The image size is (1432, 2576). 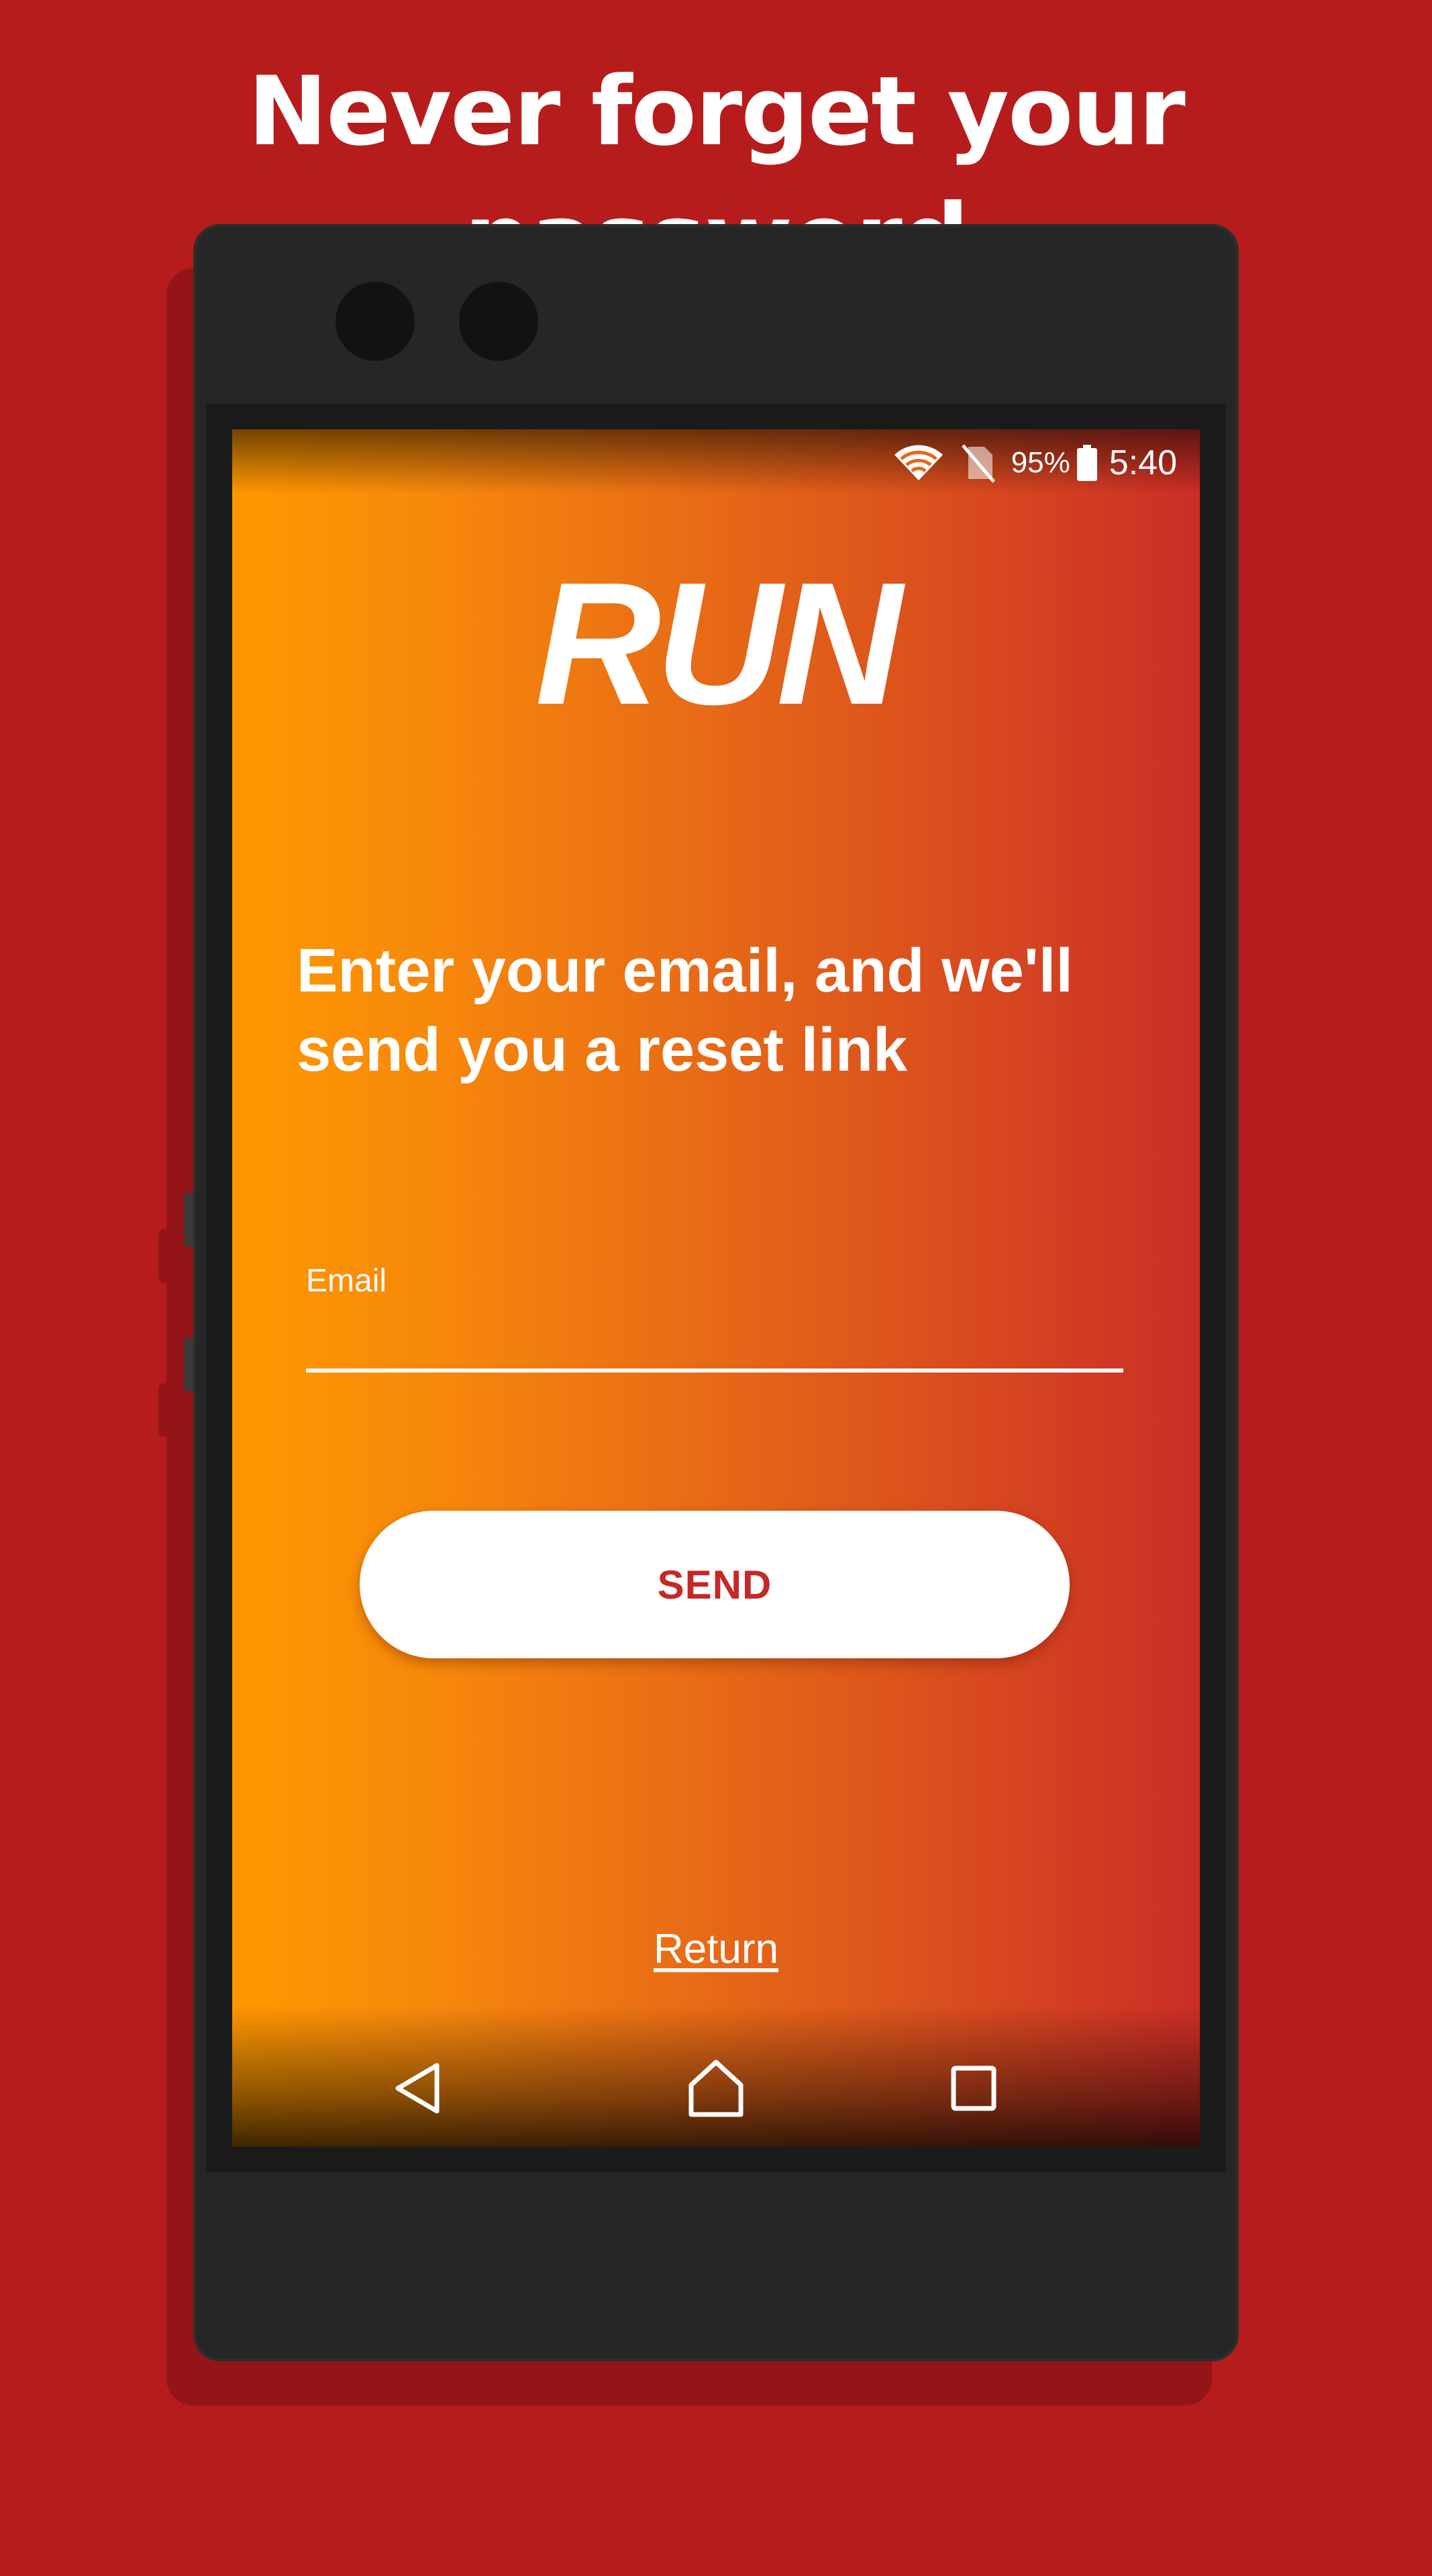 I want to click on home-icon, so click(x=716, y=2088).